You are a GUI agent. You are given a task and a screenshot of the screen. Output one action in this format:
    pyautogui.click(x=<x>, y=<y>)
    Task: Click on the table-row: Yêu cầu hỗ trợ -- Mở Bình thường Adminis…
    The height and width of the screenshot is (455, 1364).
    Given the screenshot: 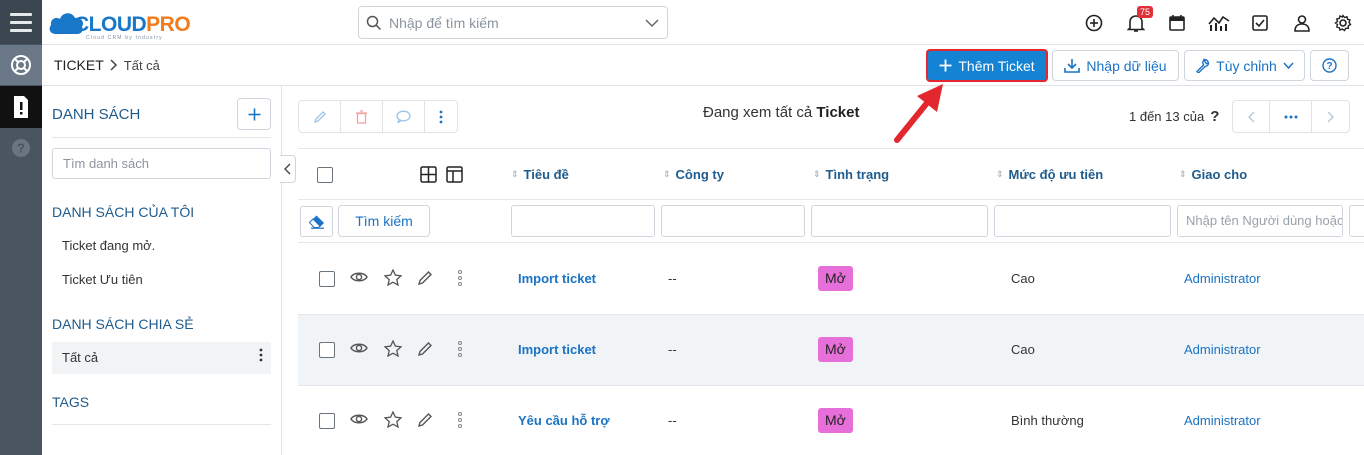 What is the action you would take?
    pyautogui.click(x=831, y=420)
    